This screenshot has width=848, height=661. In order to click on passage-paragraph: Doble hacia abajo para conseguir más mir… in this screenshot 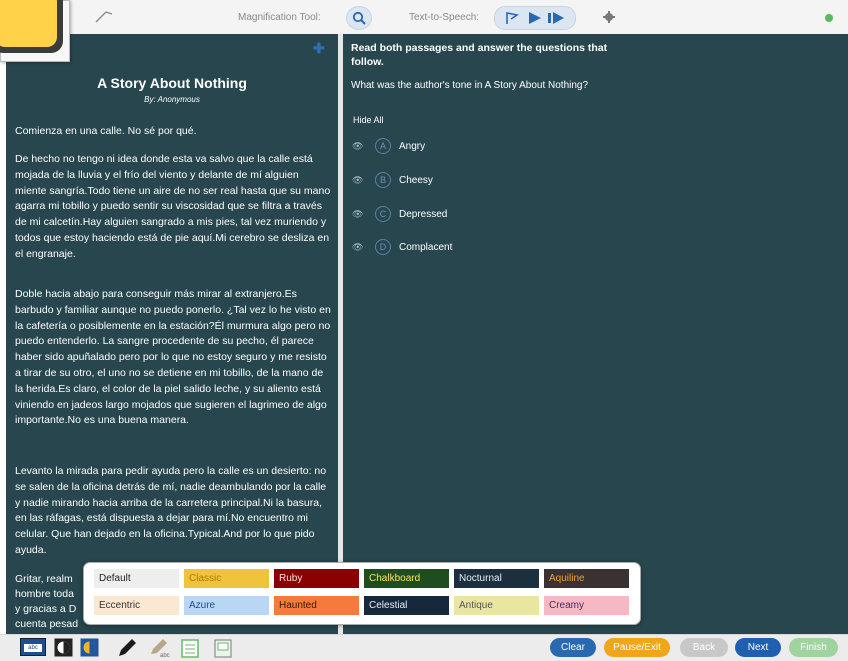, I will do `click(173, 357)`.